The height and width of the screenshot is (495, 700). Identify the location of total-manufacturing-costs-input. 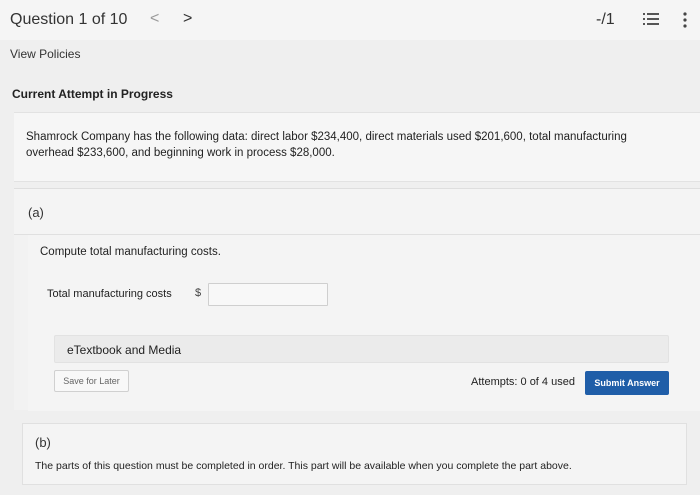
(268, 294).